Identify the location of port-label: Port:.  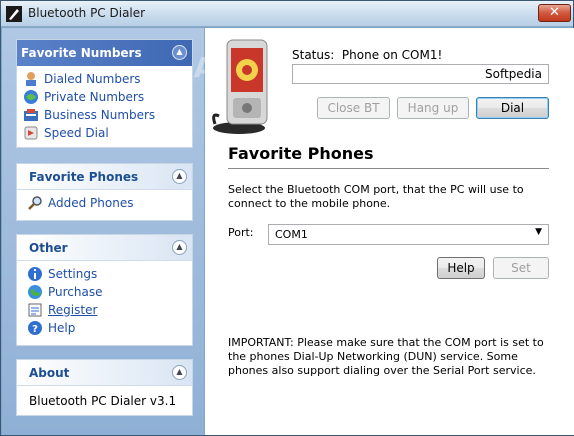
(241, 232).